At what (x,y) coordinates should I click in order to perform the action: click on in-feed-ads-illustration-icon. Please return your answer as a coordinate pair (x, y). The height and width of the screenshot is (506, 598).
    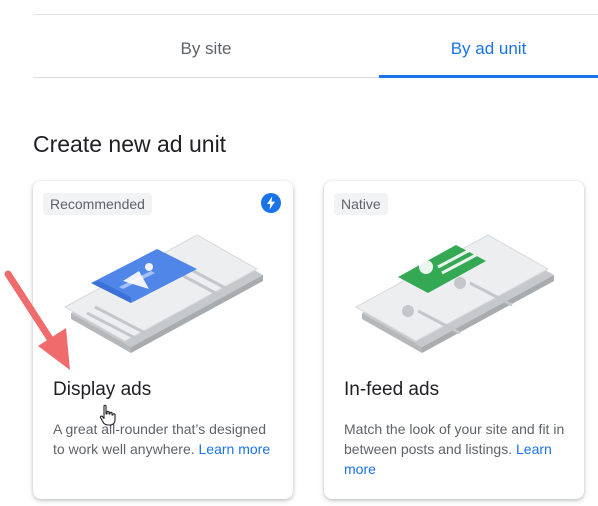
    Looking at the image, I should click on (454, 293).